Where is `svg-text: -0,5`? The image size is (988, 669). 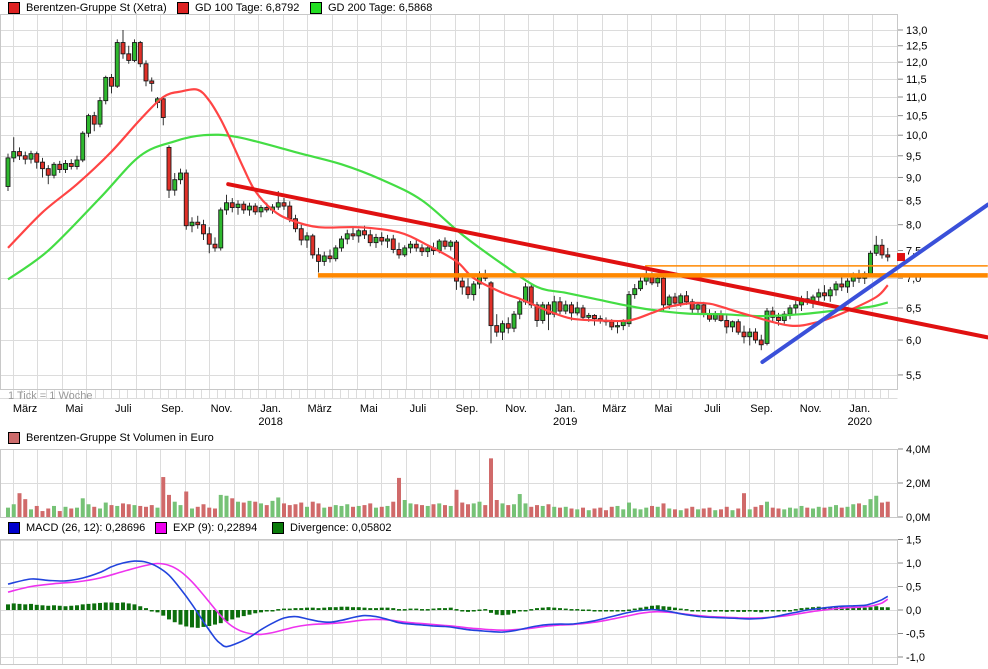
svg-text: -0,5 is located at coordinates (915, 635).